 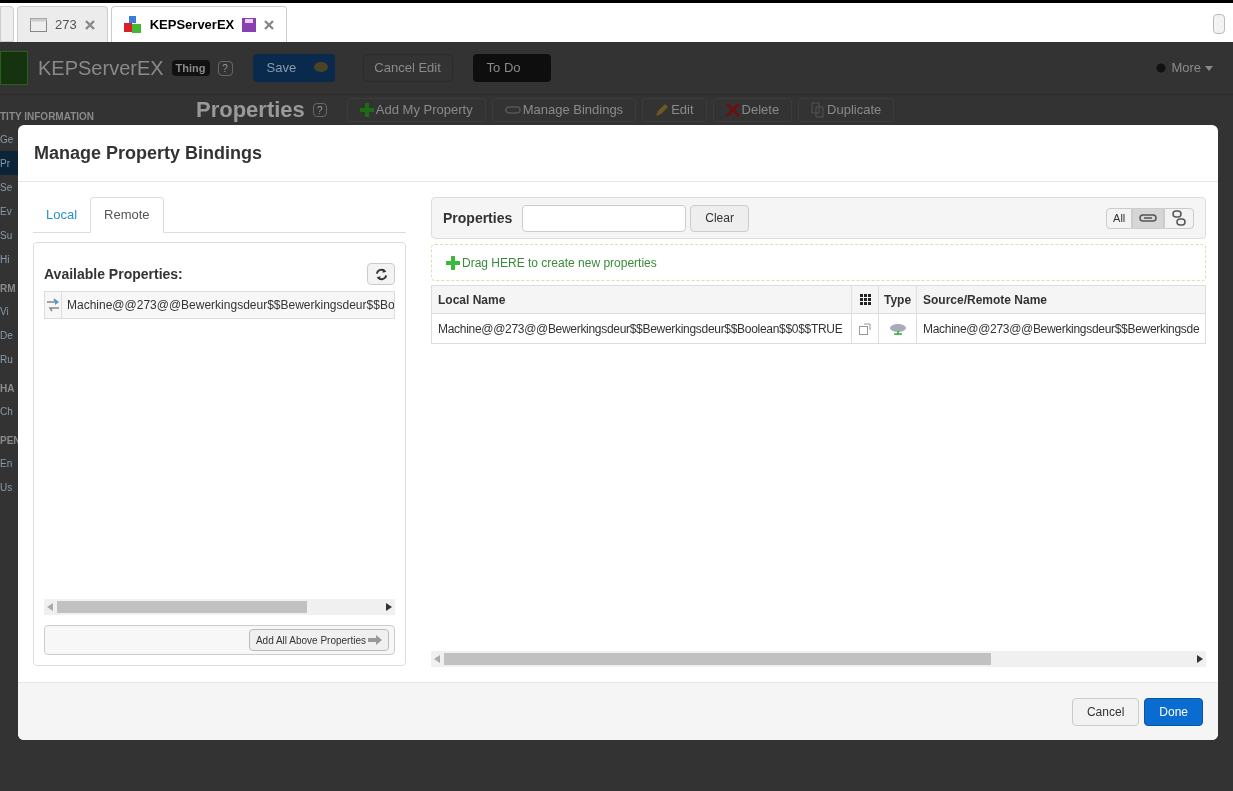 I want to click on tab-title: 273, so click(x=66, y=24).